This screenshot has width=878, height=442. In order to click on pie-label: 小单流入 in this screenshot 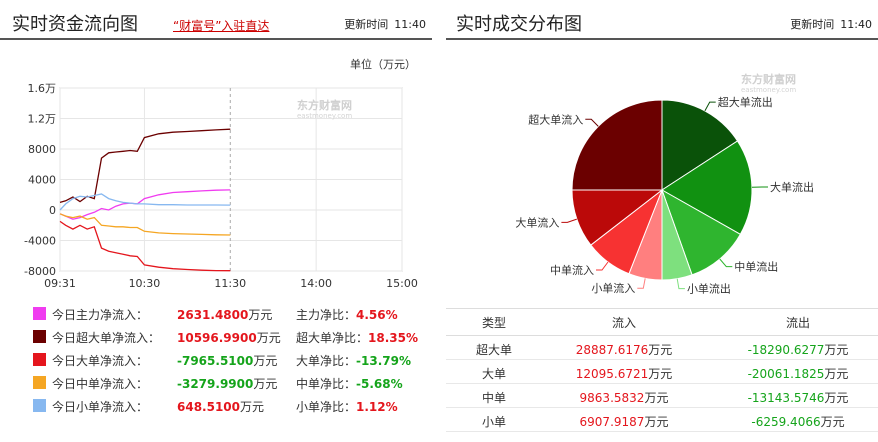, I will do `click(613, 288)`.